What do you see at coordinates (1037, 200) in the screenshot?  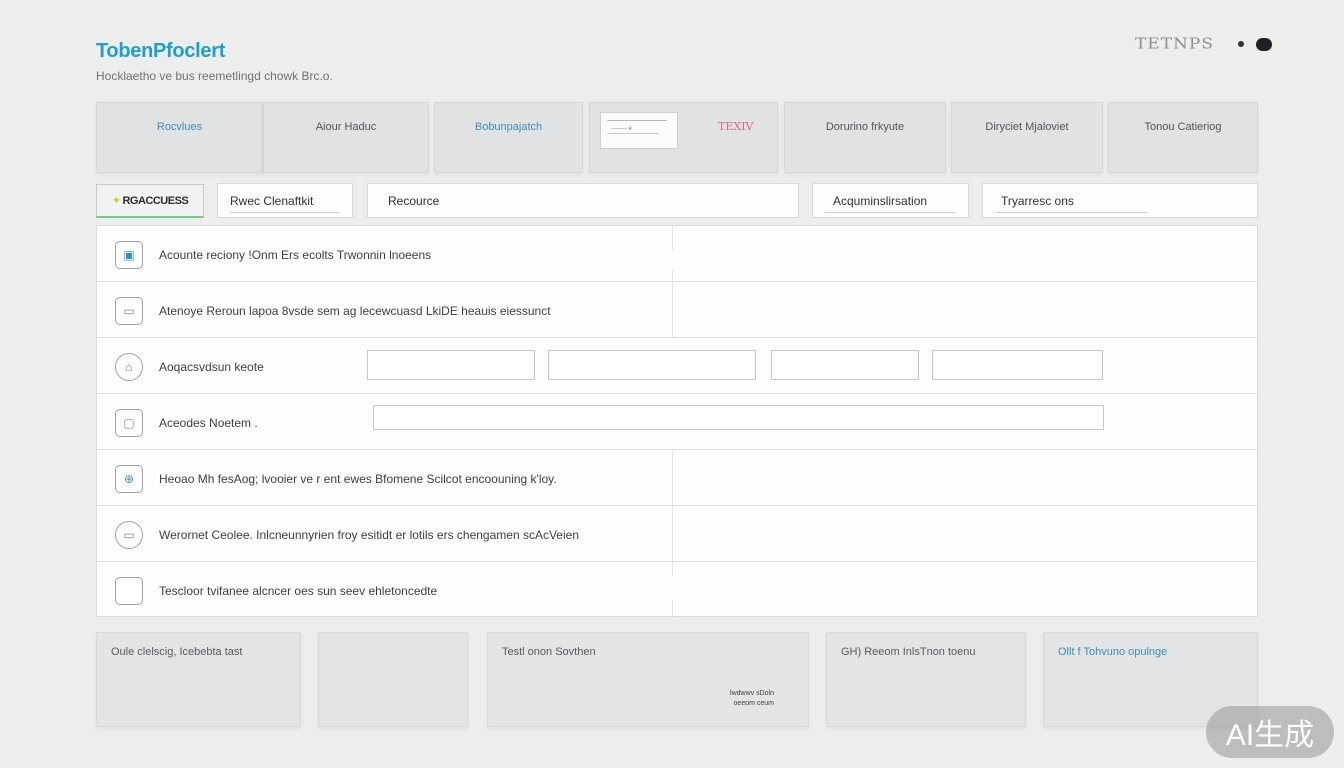 I see `tab-label: Tryarresc ons` at bounding box center [1037, 200].